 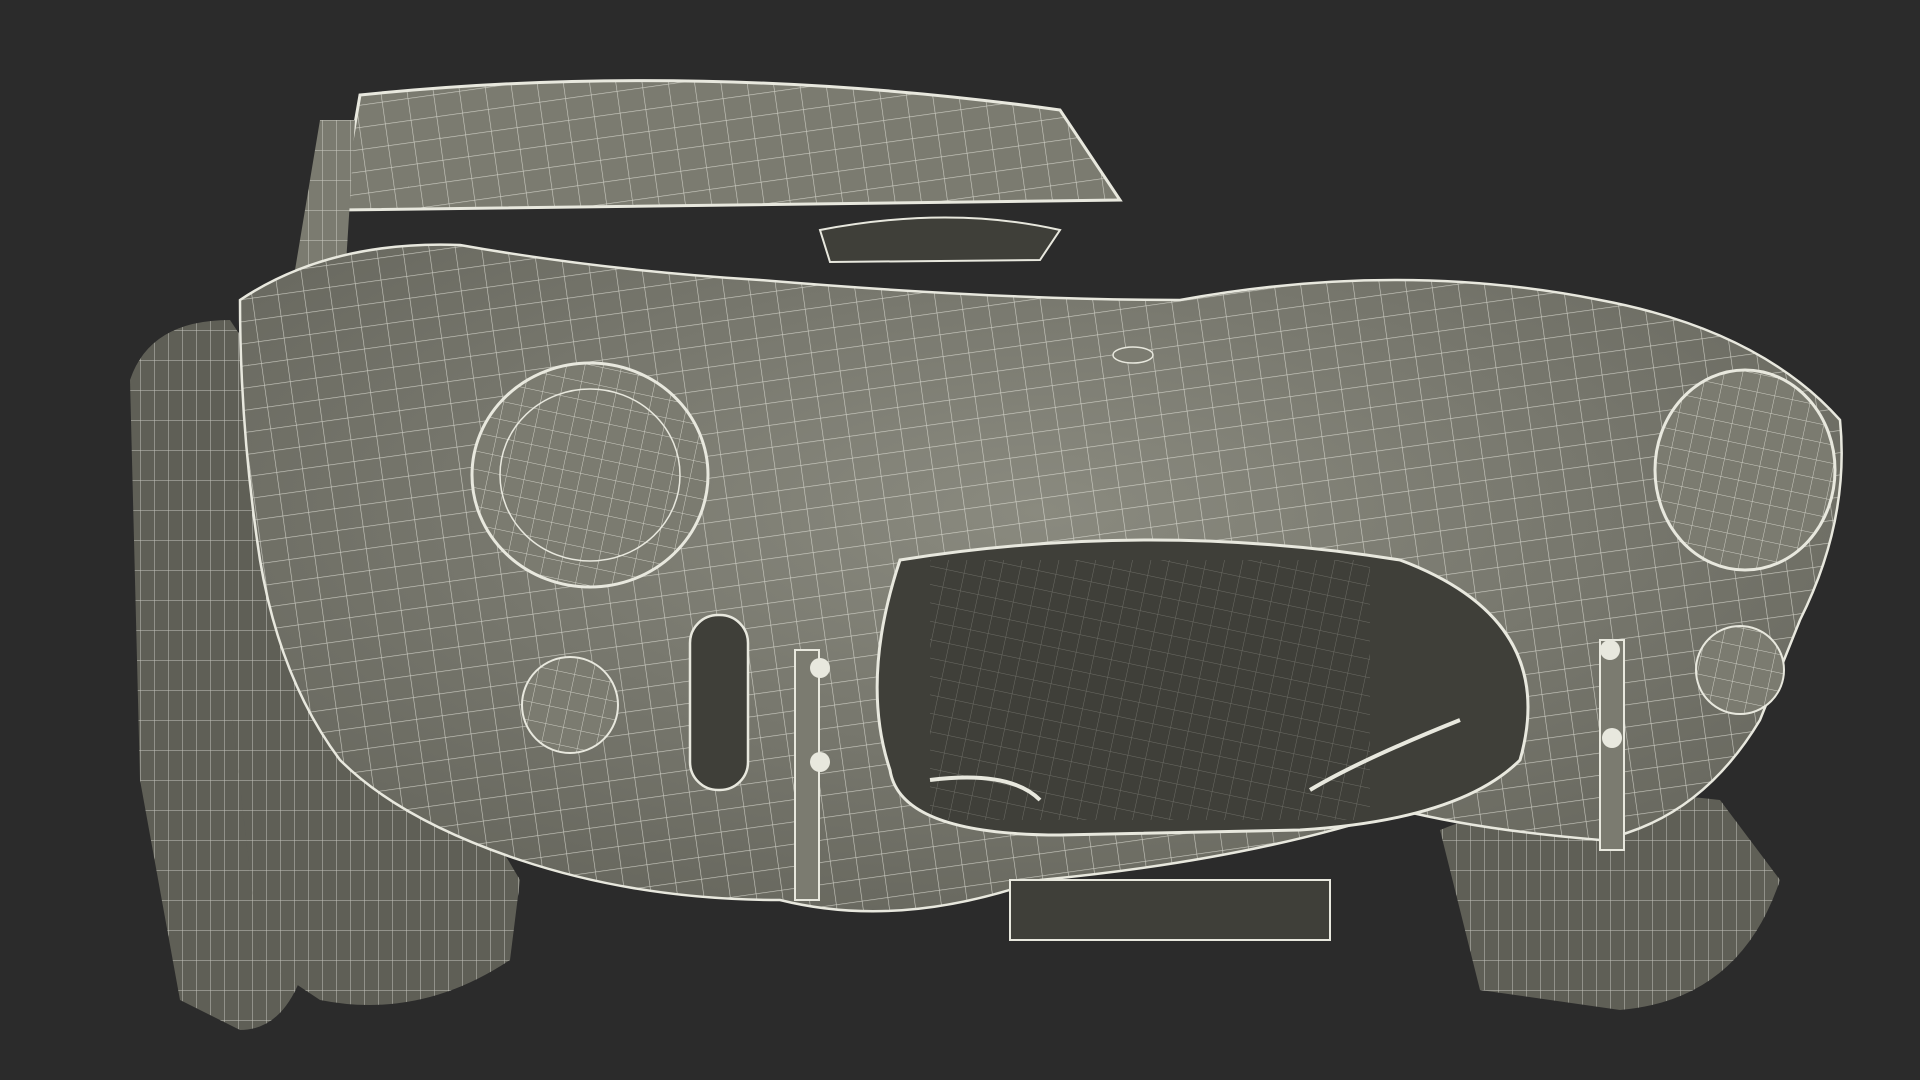 What do you see at coordinates (1612, 745) in the screenshot?
I see `right-bumper-bar` at bounding box center [1612, 745].